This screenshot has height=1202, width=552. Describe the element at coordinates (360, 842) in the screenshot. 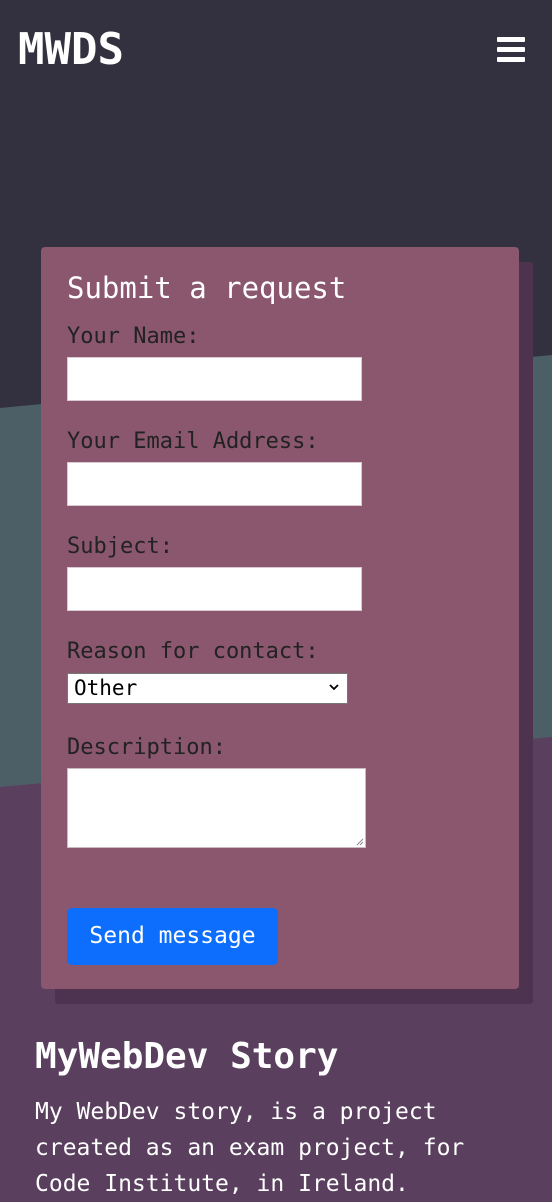

I see `resize-grip-icon` at that location.